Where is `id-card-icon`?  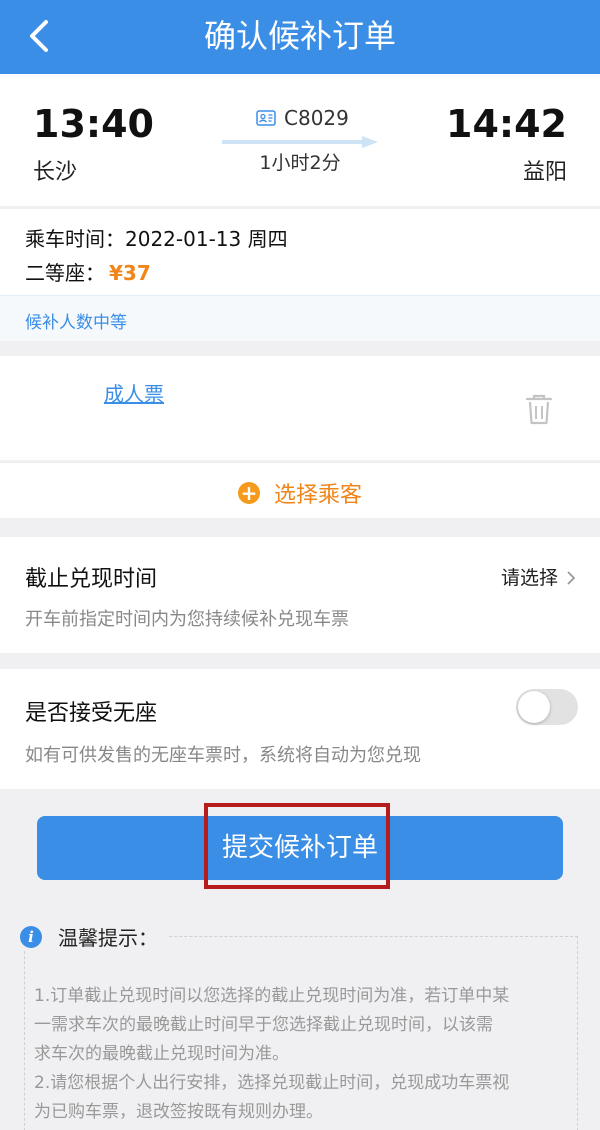 id-card-icon is located at coordinates (266, 118).